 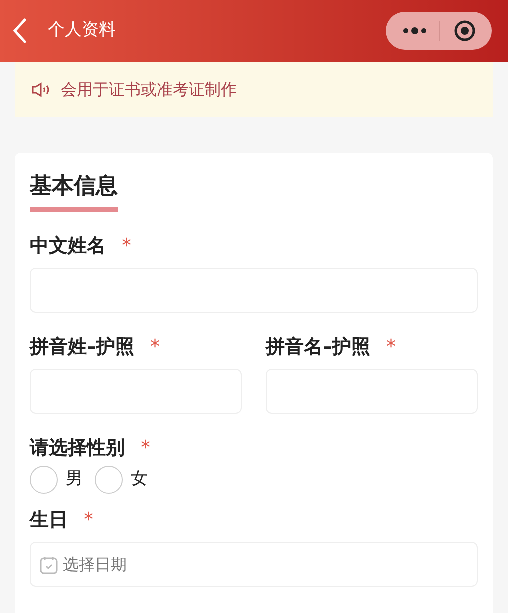 What do you see at coordinates (49, 564) in the screenshot?
I see `calendar-icon` at bounding box center [49, 564].